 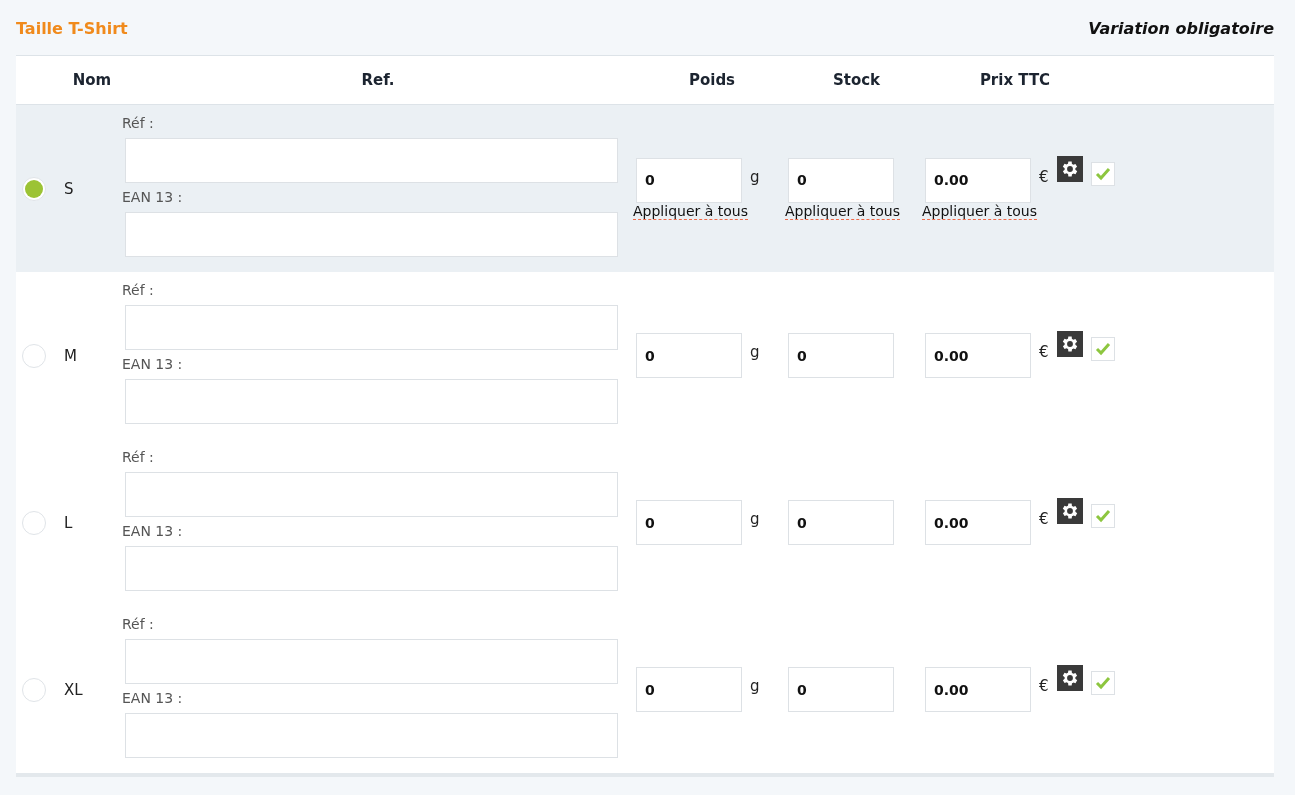 I want to click on size-name: L, so click(x=69, y=522).